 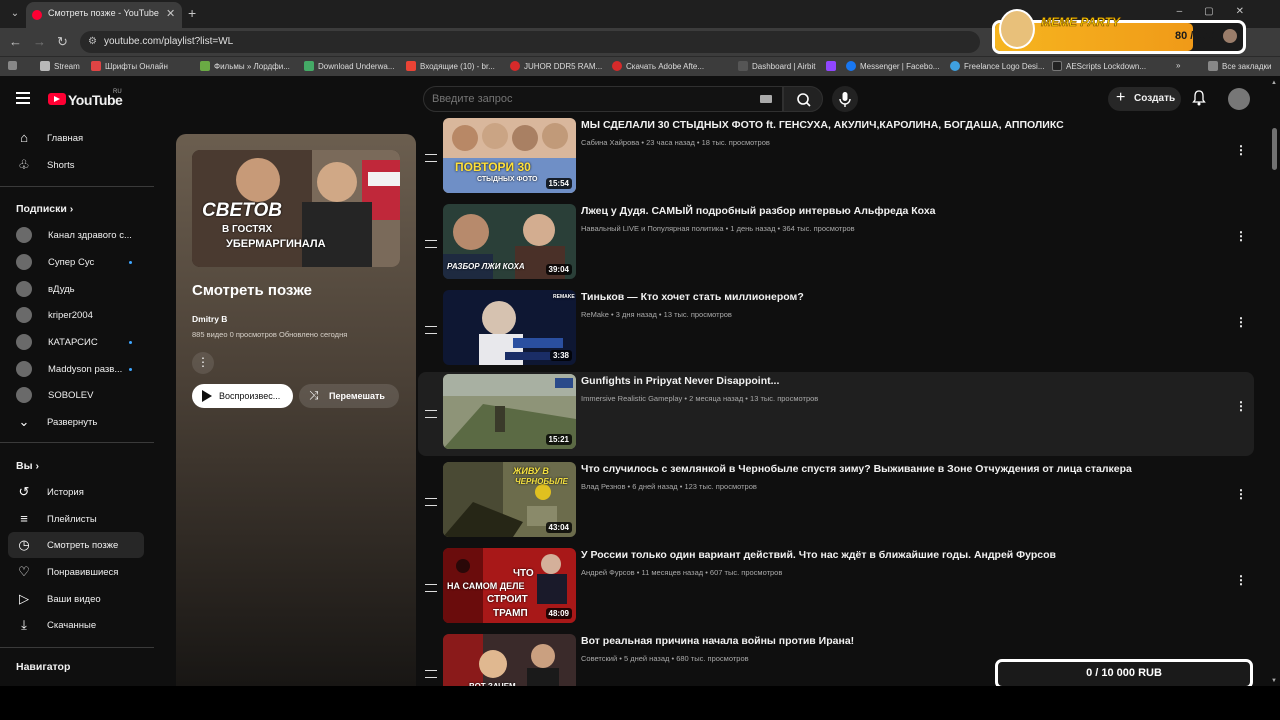 I want to click on sidebar-item-watch-later: ◷ Смотреть позже, so click(x=76, y=545).